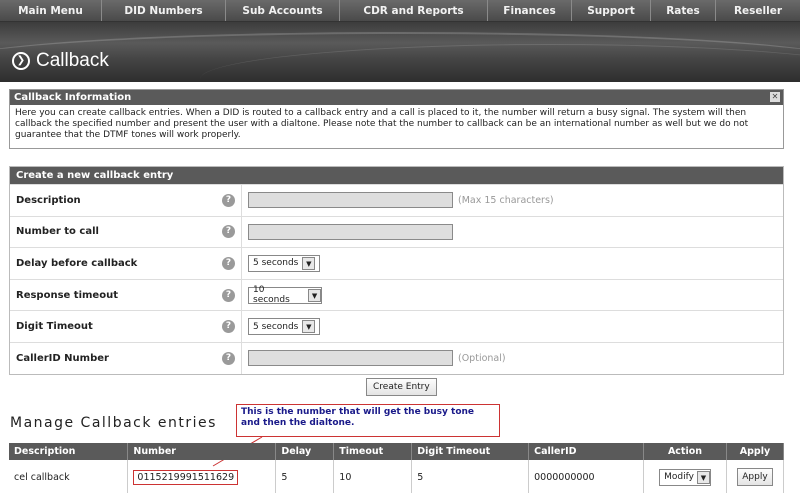 The width and height of the screenshot is (800, 493). What do you see at coordinates (305, 476) in the screenshot?
I see `row-delay: 5` at bounding box center [305, 476].